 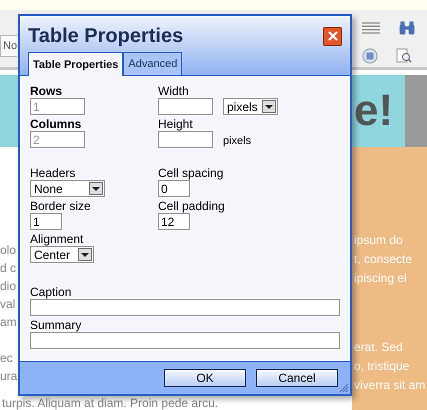 What do you see at coordinates (56, 325) in the screenshot?
I see `field-label: Summary` at bounding box center [56, 325].